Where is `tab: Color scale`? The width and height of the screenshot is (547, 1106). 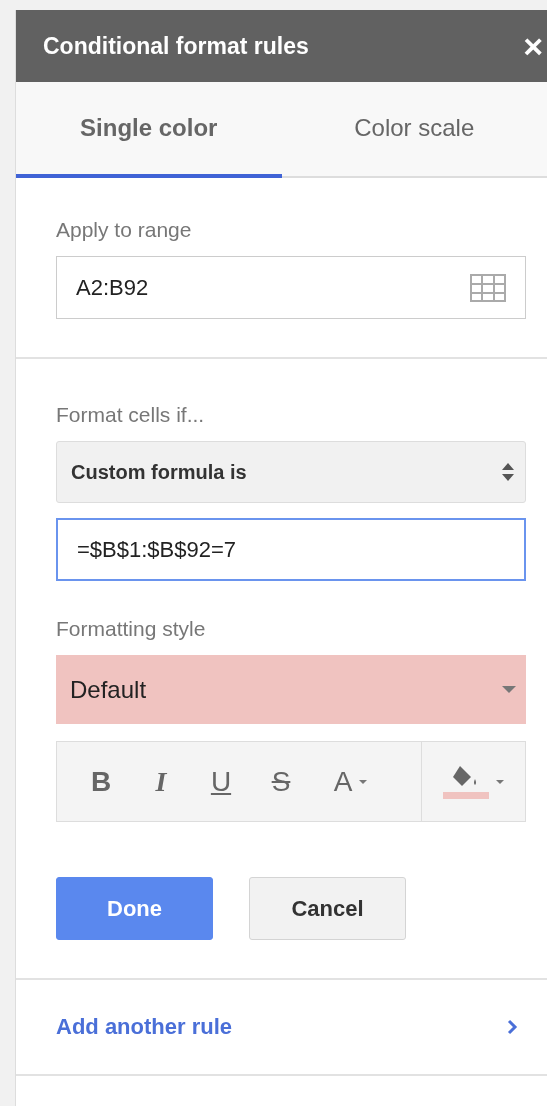
tab: Color scale is located at coordinates (414, 130).